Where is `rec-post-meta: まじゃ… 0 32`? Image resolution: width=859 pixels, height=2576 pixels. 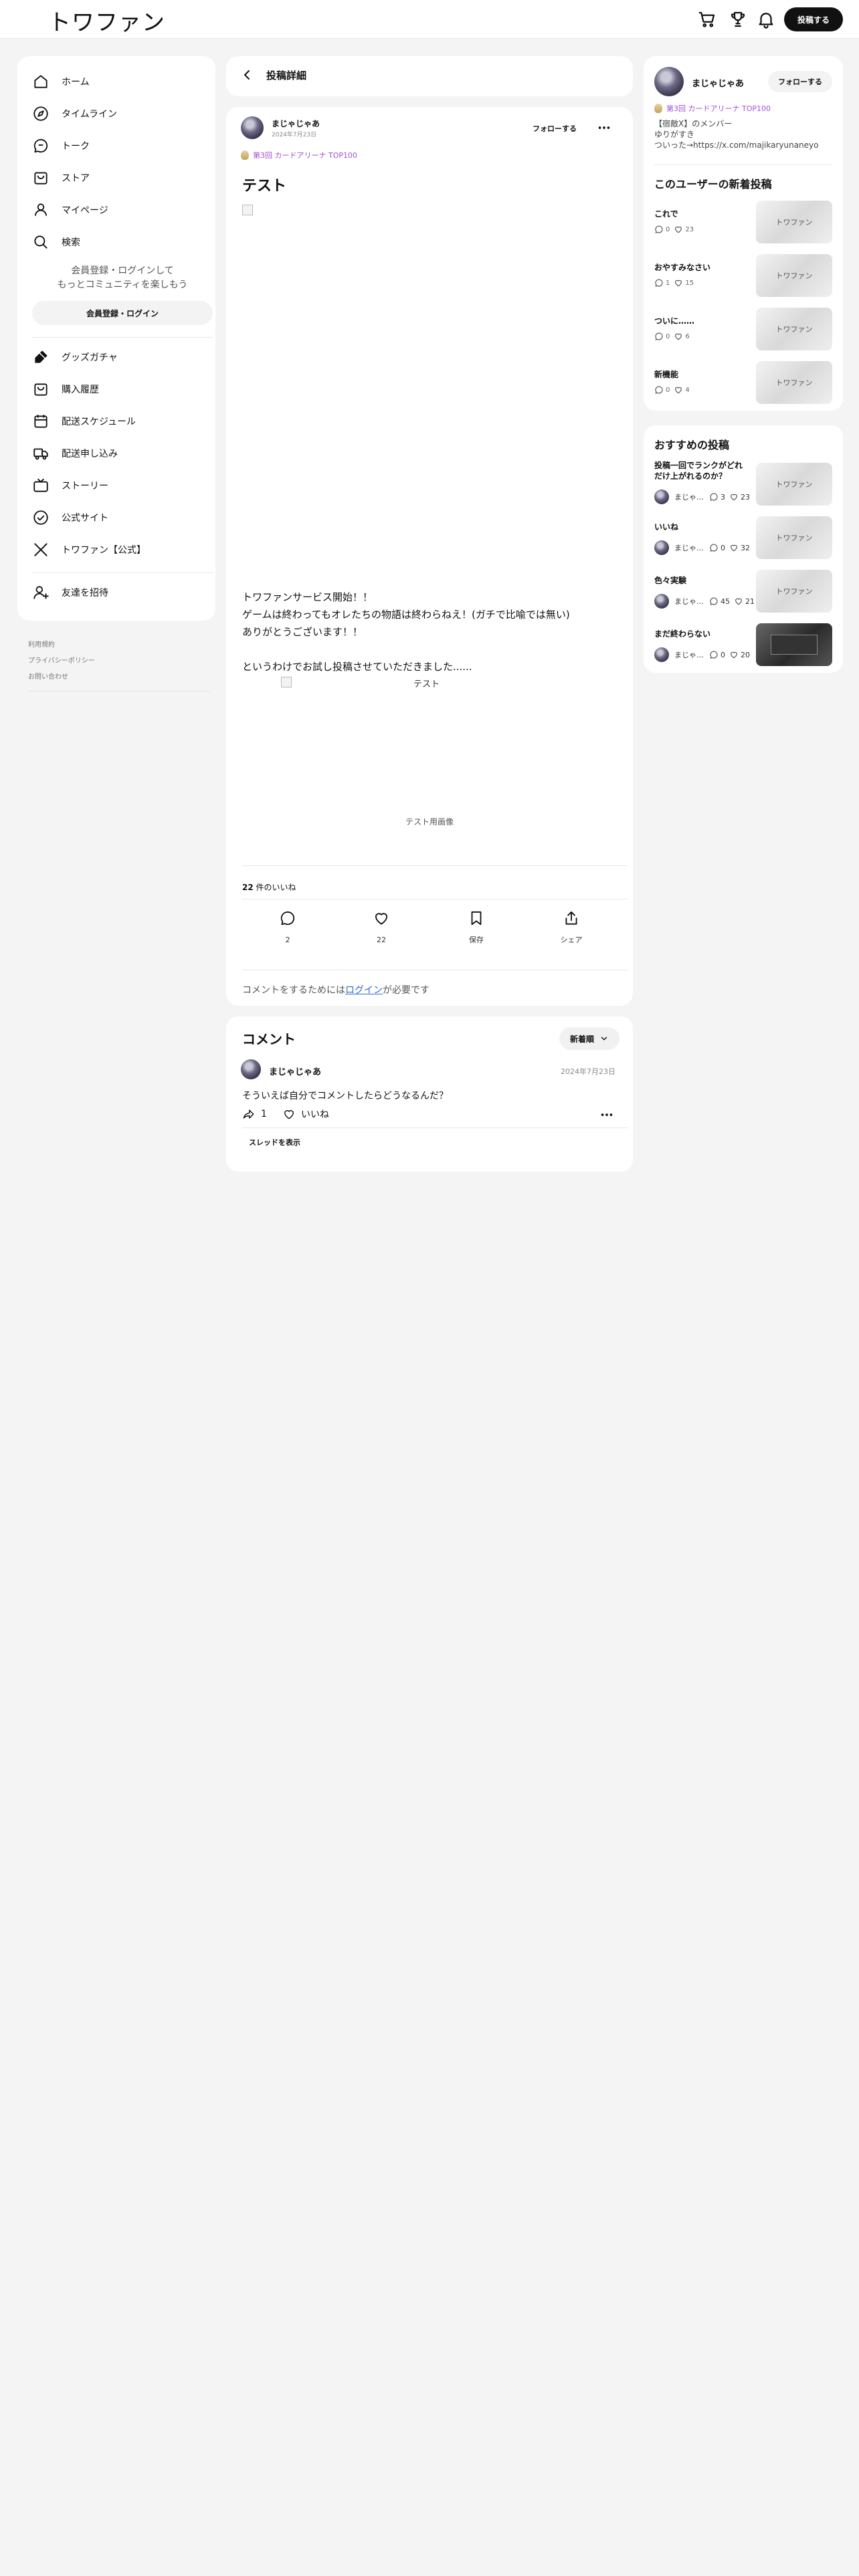
rec-post-meta: まじゃ… 0 32 is located at coordinates (702, 547).